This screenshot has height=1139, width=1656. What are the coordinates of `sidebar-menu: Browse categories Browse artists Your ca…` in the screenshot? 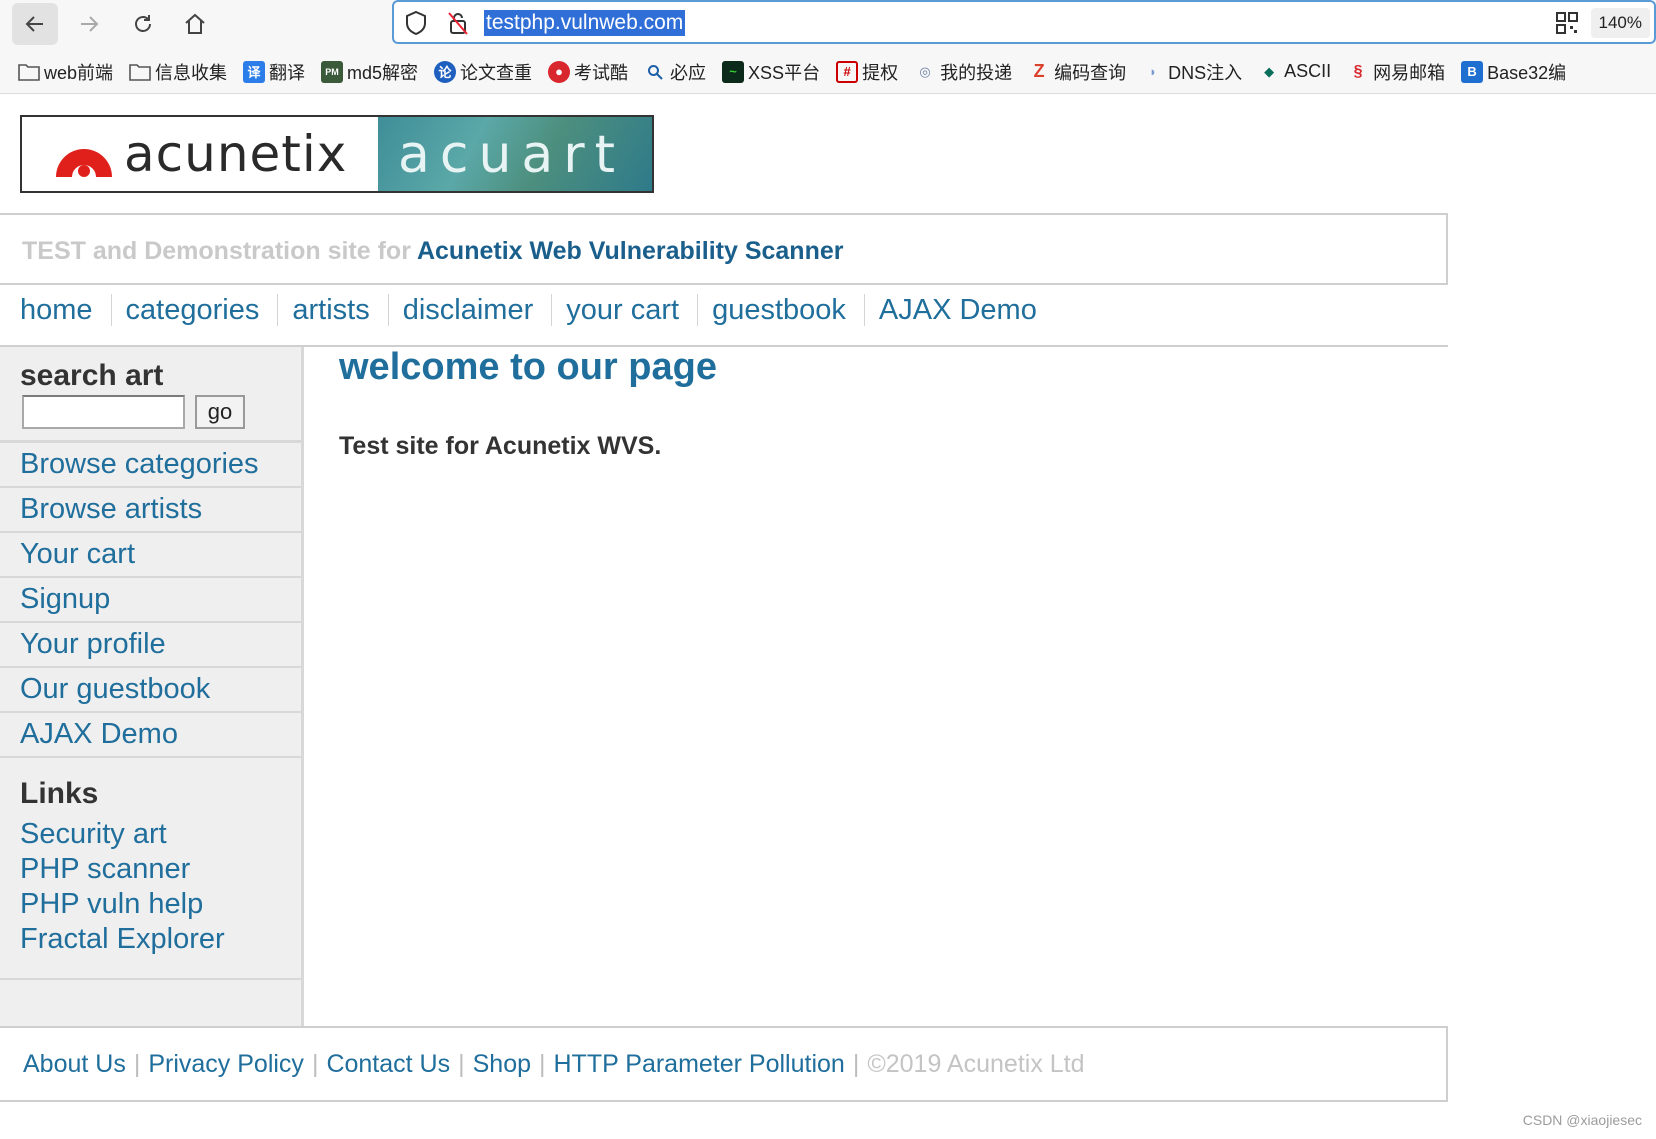 It's located at (150, 600).